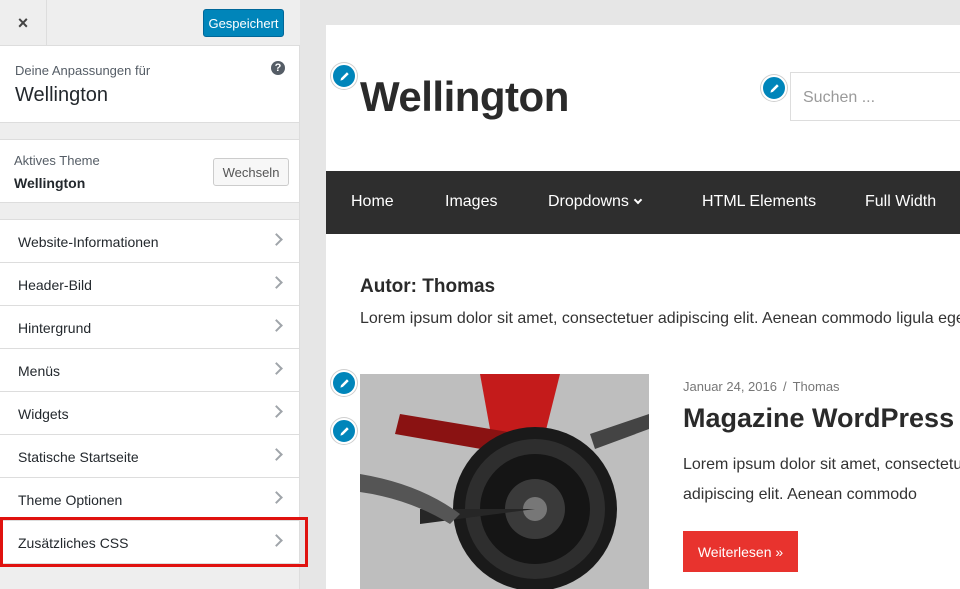 This screenshot has height=589, width=960. Describe the element at coordinates (149, 84) in the screenshot. I see `customizer-info-panel: Deine Anpassungen für Wellington ?` at that location.